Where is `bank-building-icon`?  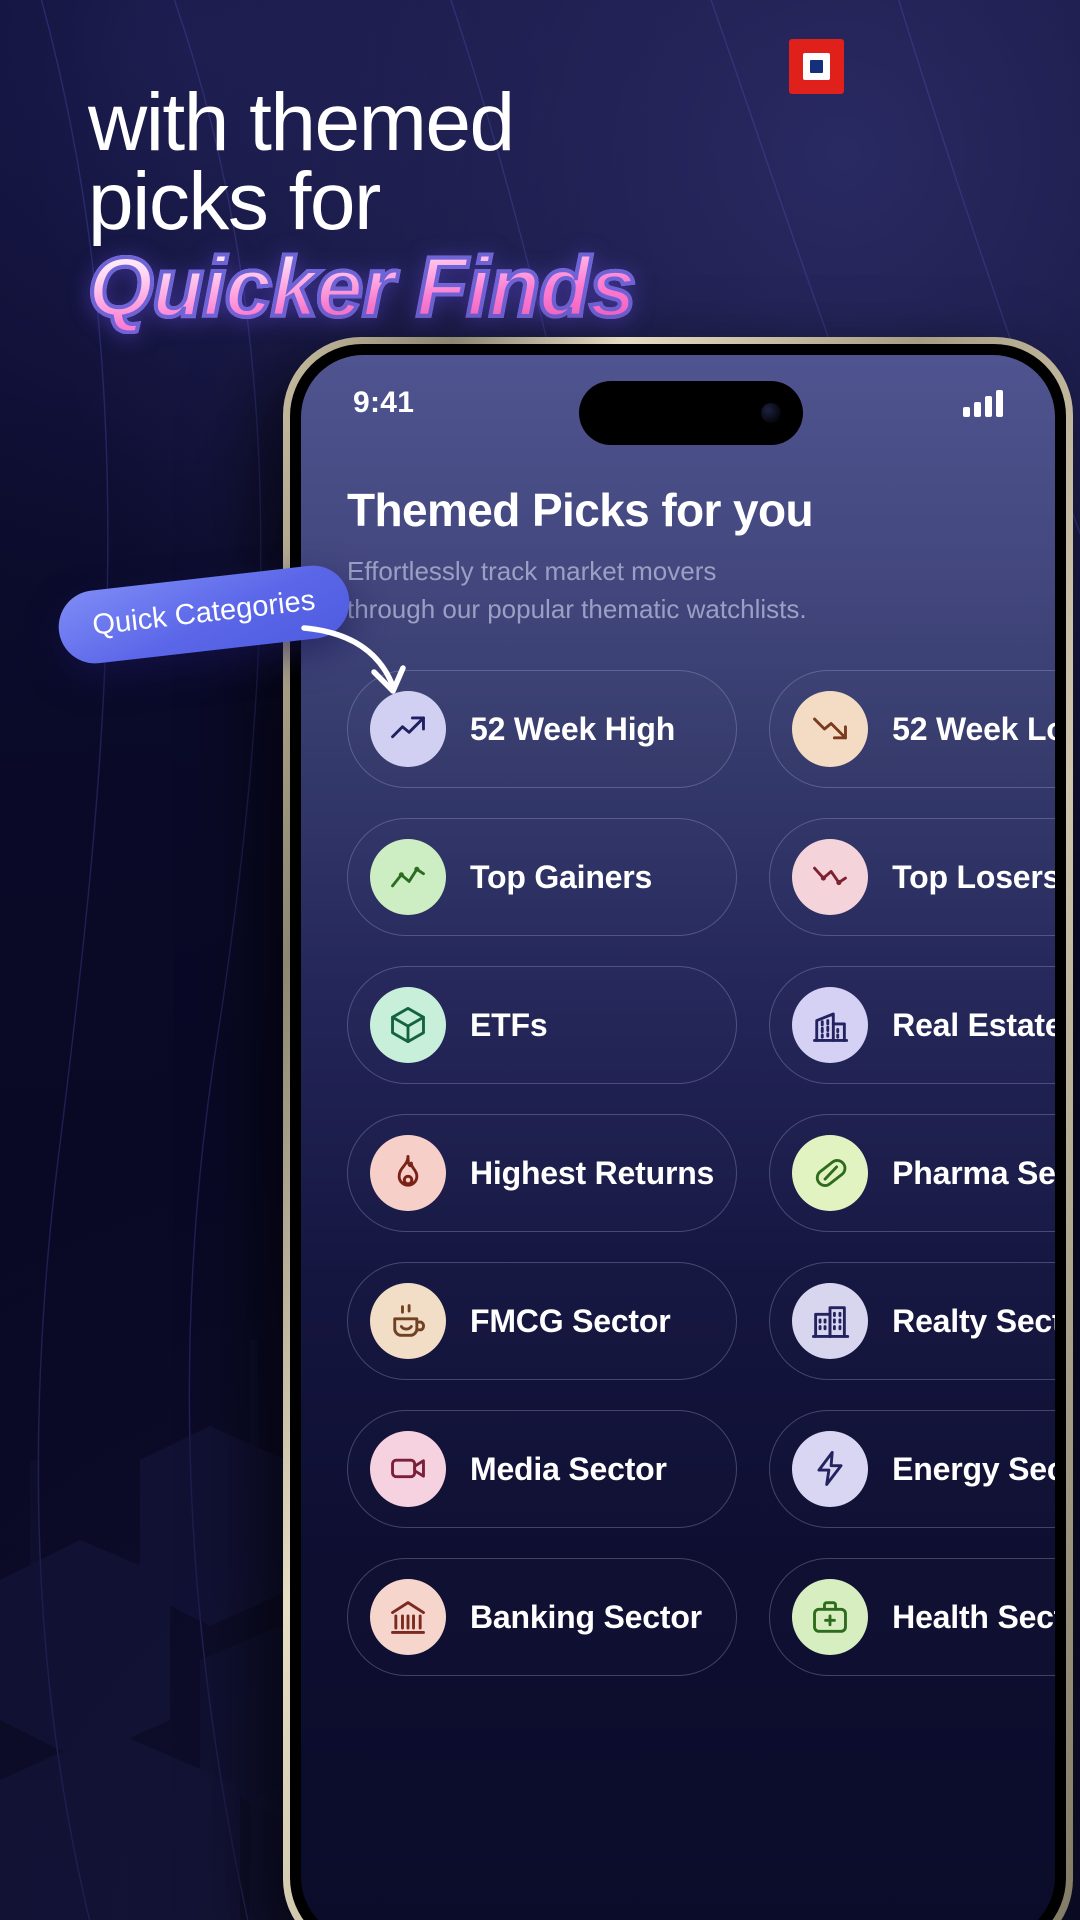
bank-building-icon is located at coordinates (408, 1617).